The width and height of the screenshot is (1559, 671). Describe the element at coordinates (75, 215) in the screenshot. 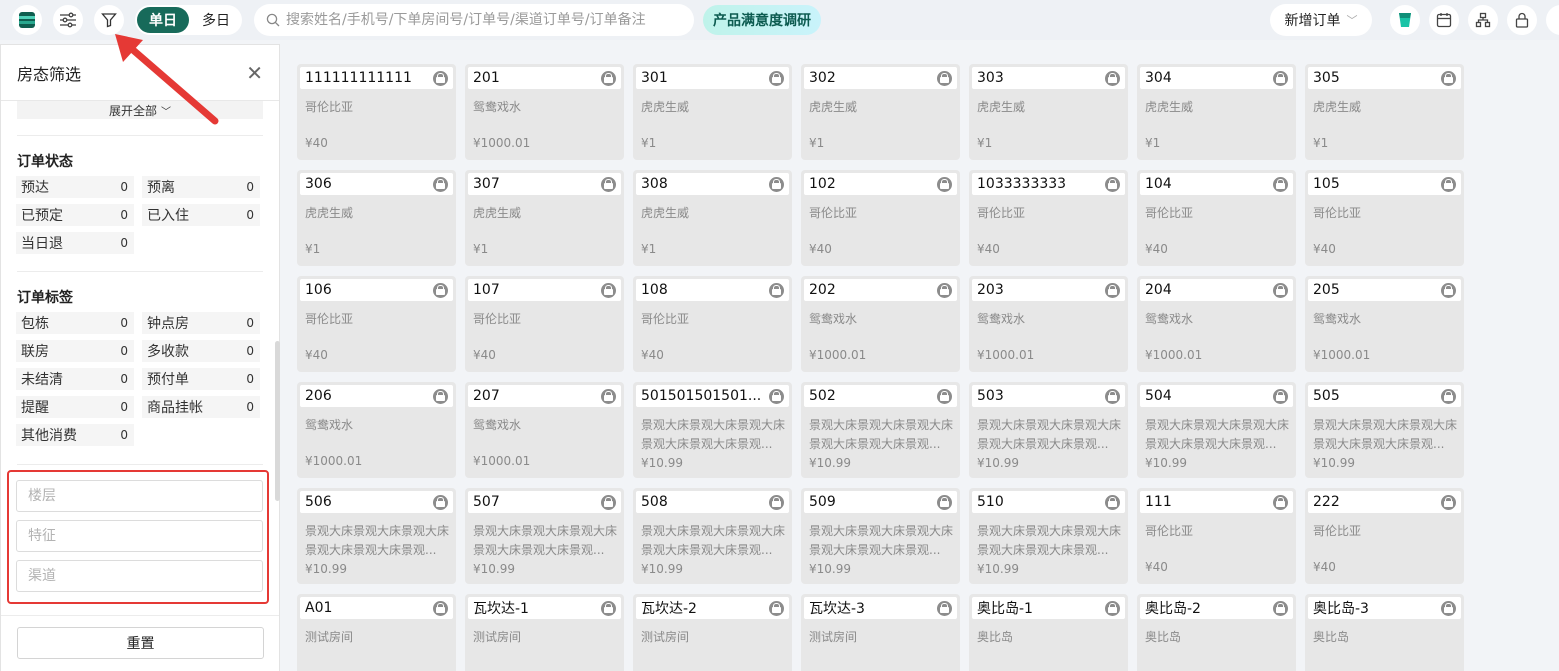

I see `order-status-chip: 已预定 0` at that location.